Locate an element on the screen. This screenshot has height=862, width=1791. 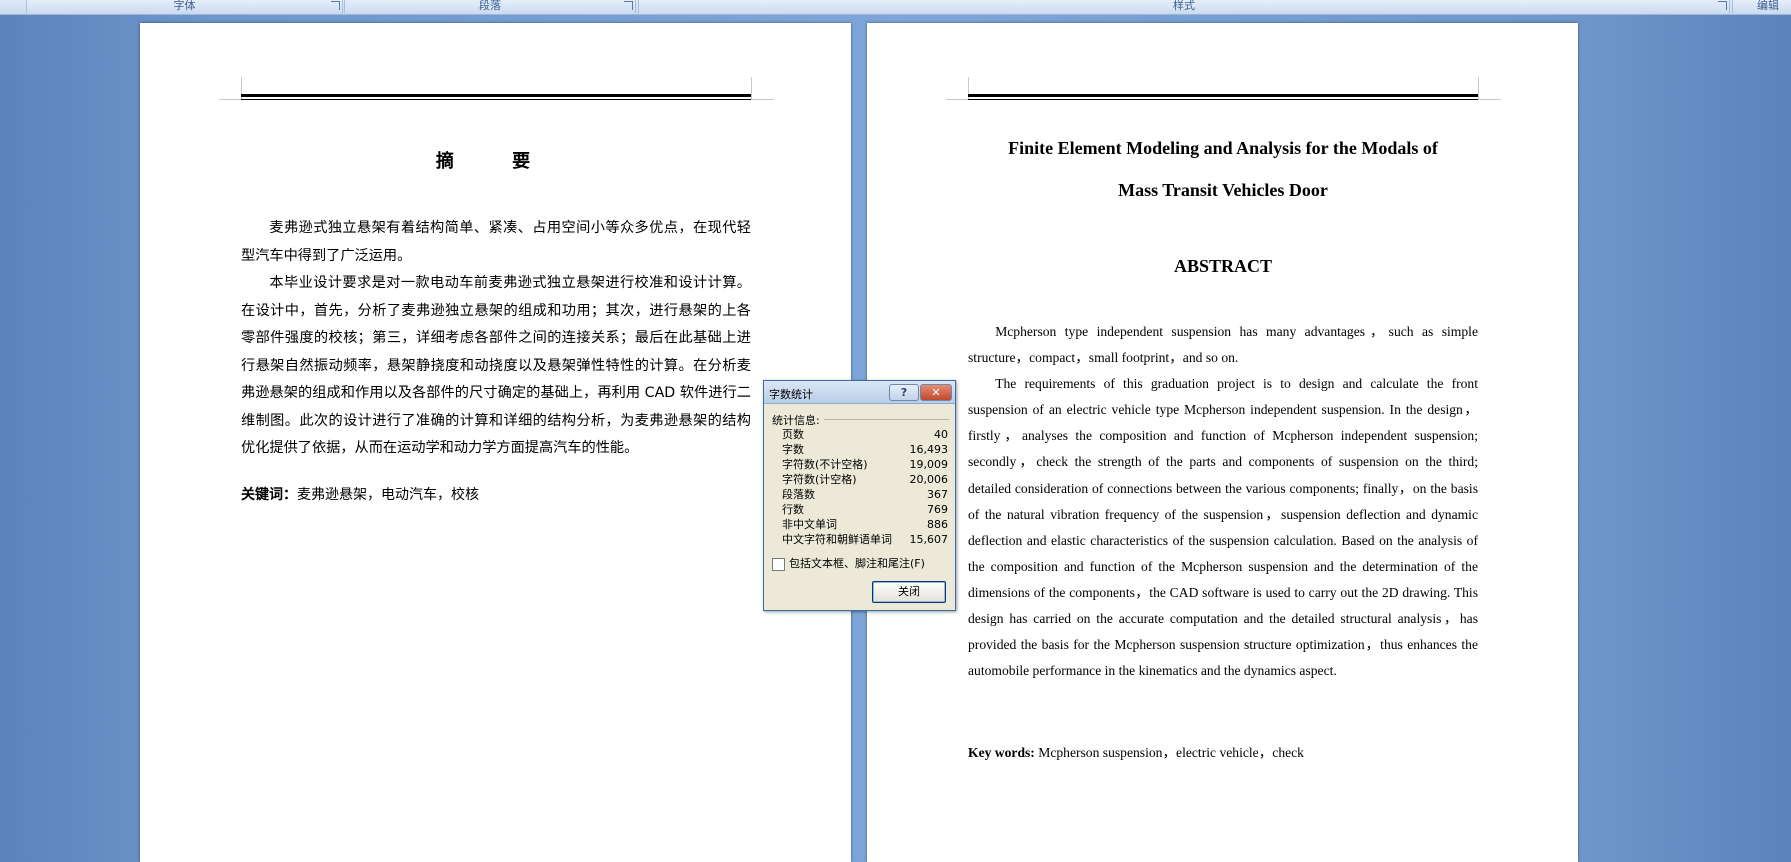
page-title: 摘 要 is located at coordinates (496, 161).